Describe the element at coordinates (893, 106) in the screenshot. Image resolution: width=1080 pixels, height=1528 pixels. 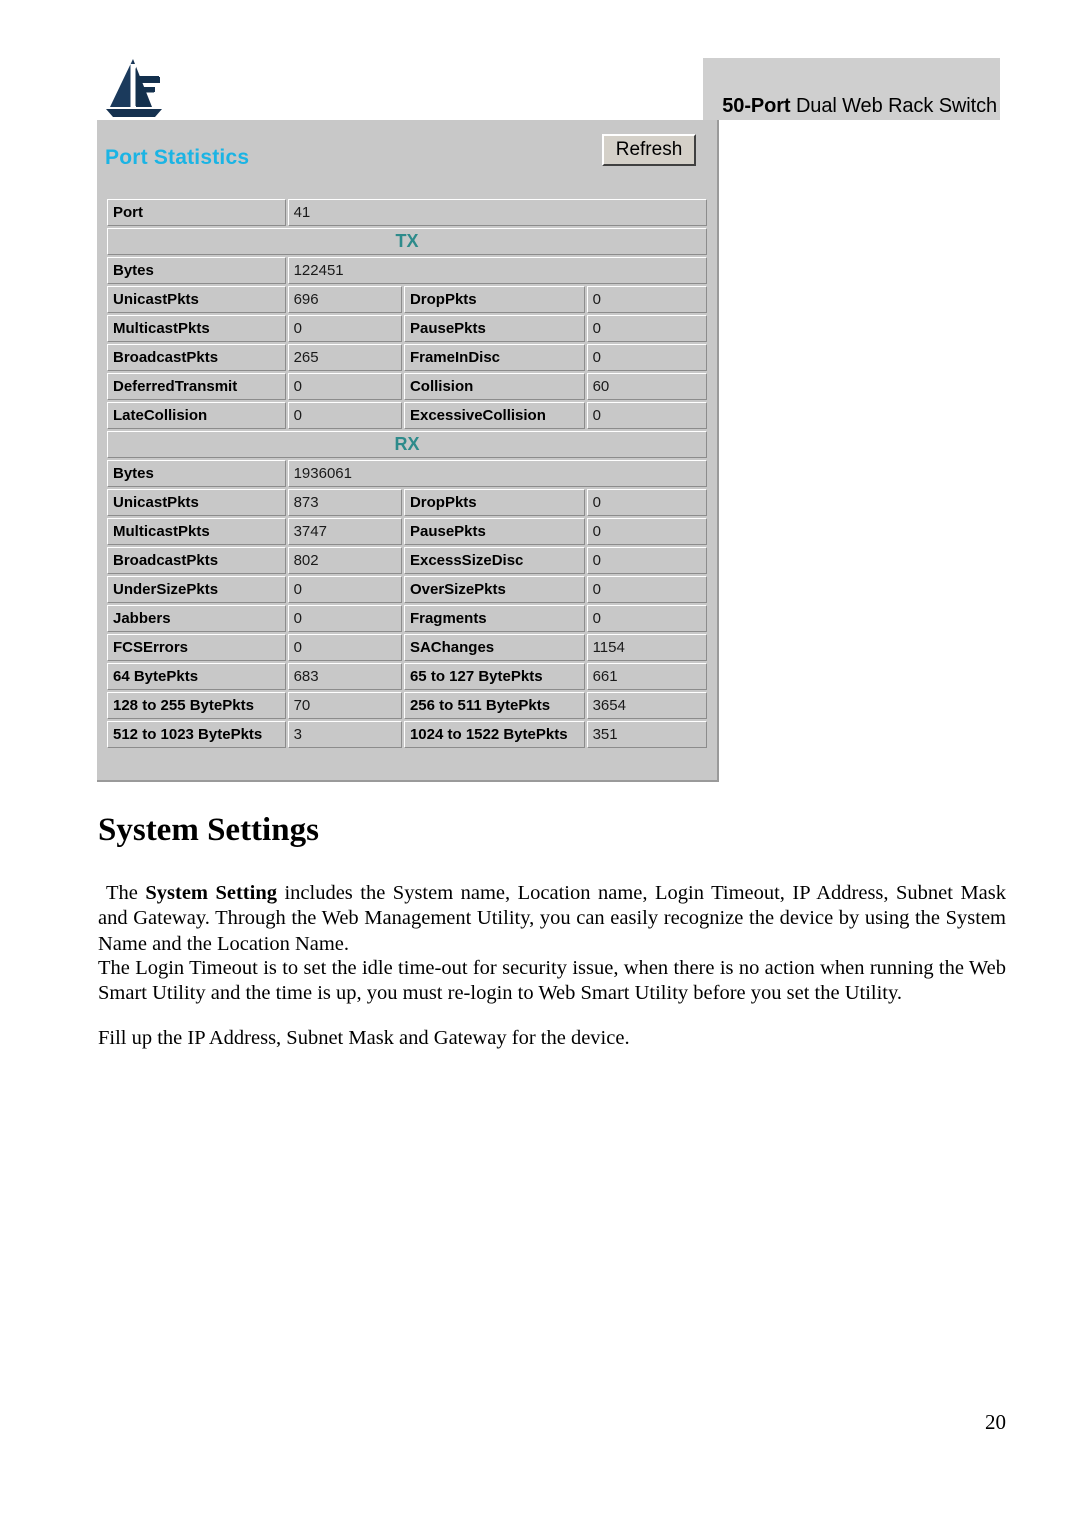
I see `product-name-rest: Dual Web Rack Switch` at that location.